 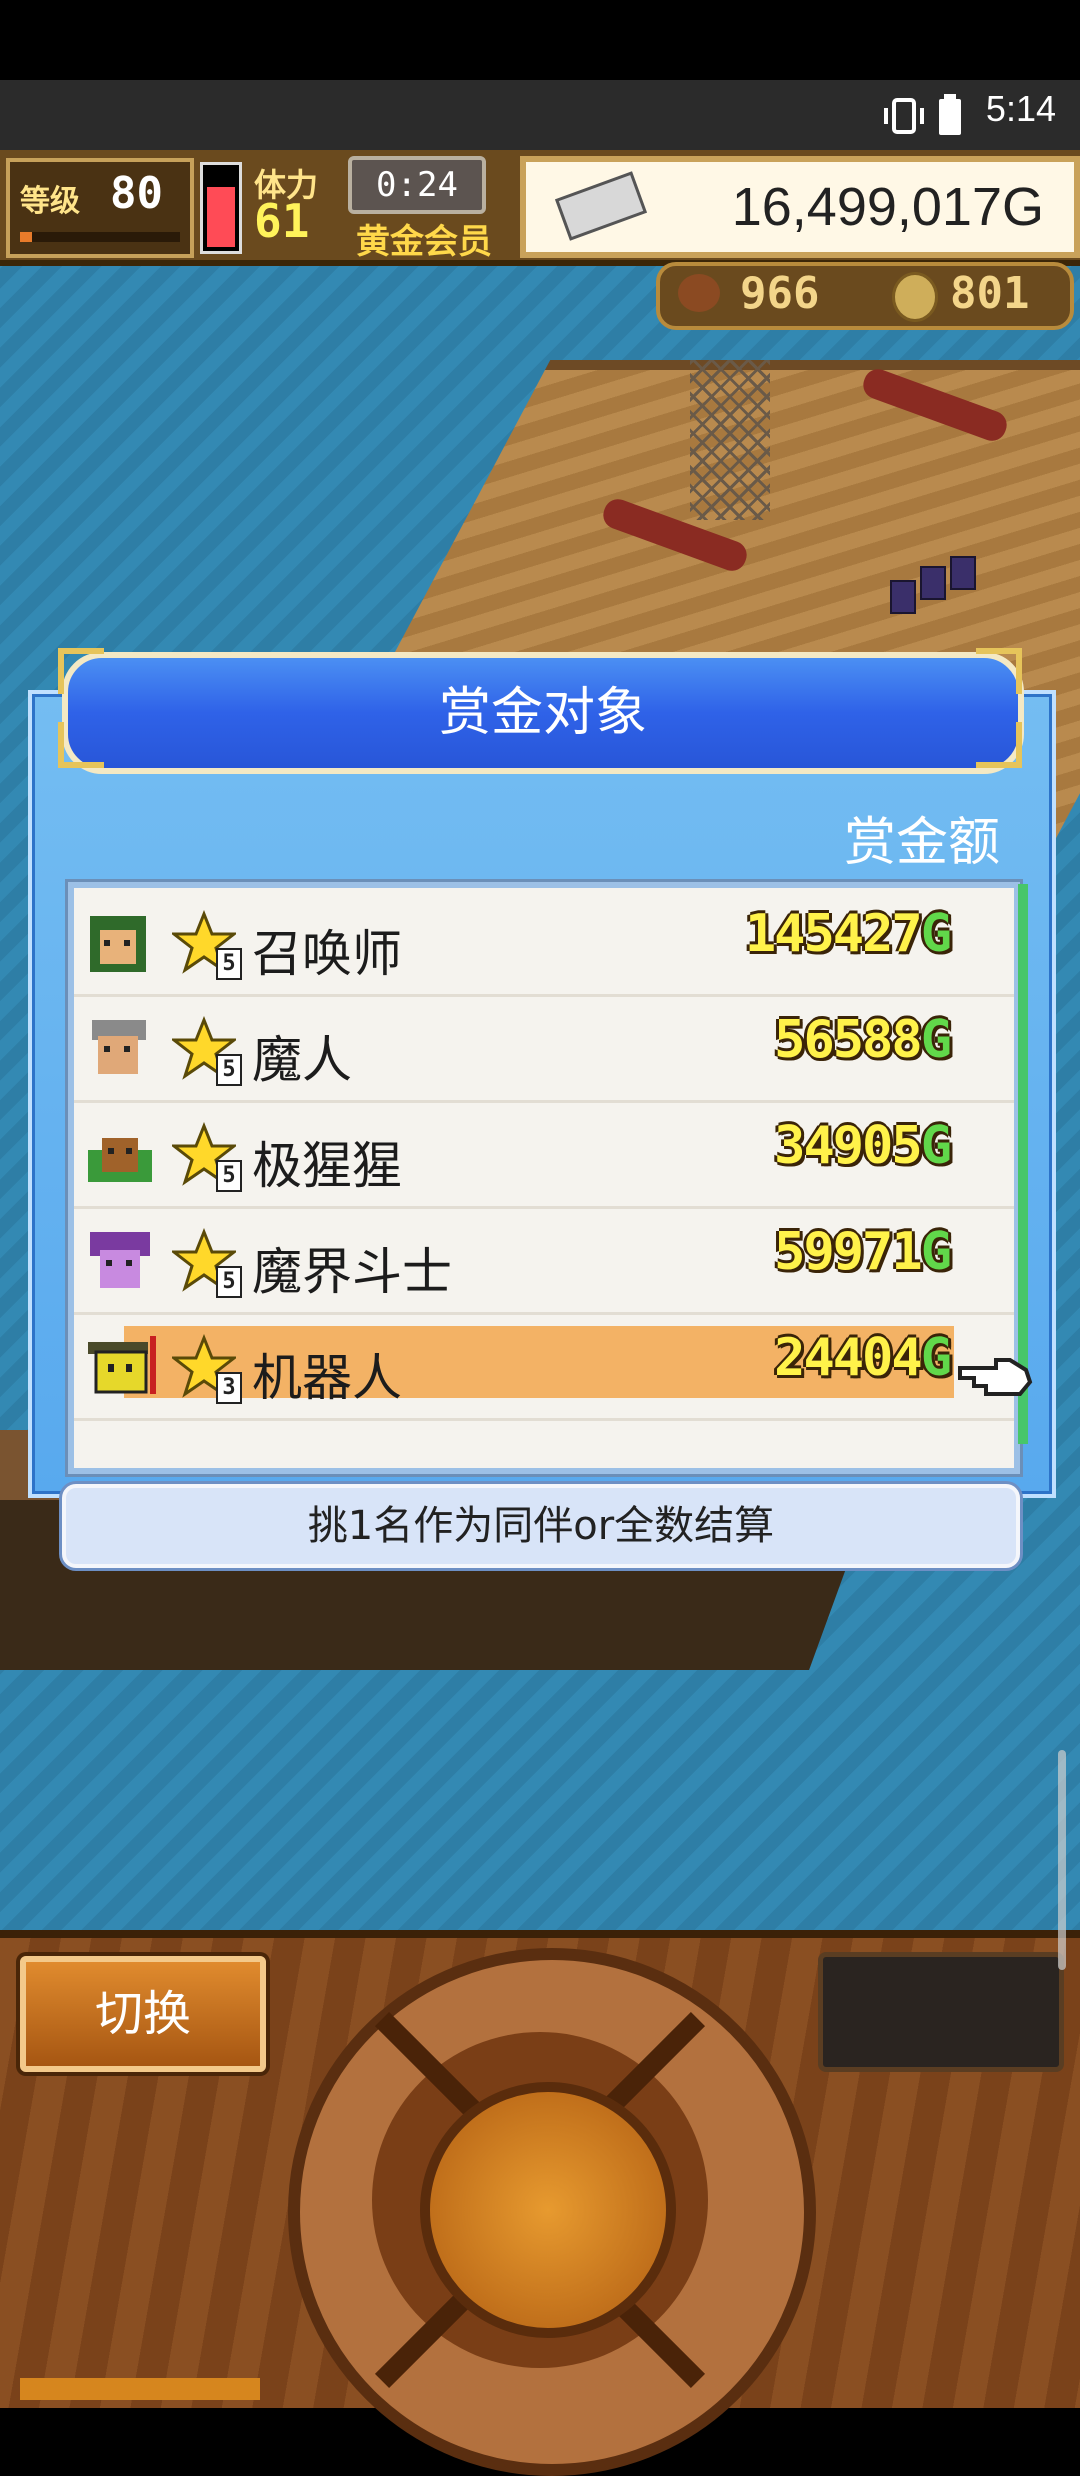 What do you see at coordinates (119, 1047) in the screenshot?
I see `demon-avatar-icon` at bounding box center [119, 1047].